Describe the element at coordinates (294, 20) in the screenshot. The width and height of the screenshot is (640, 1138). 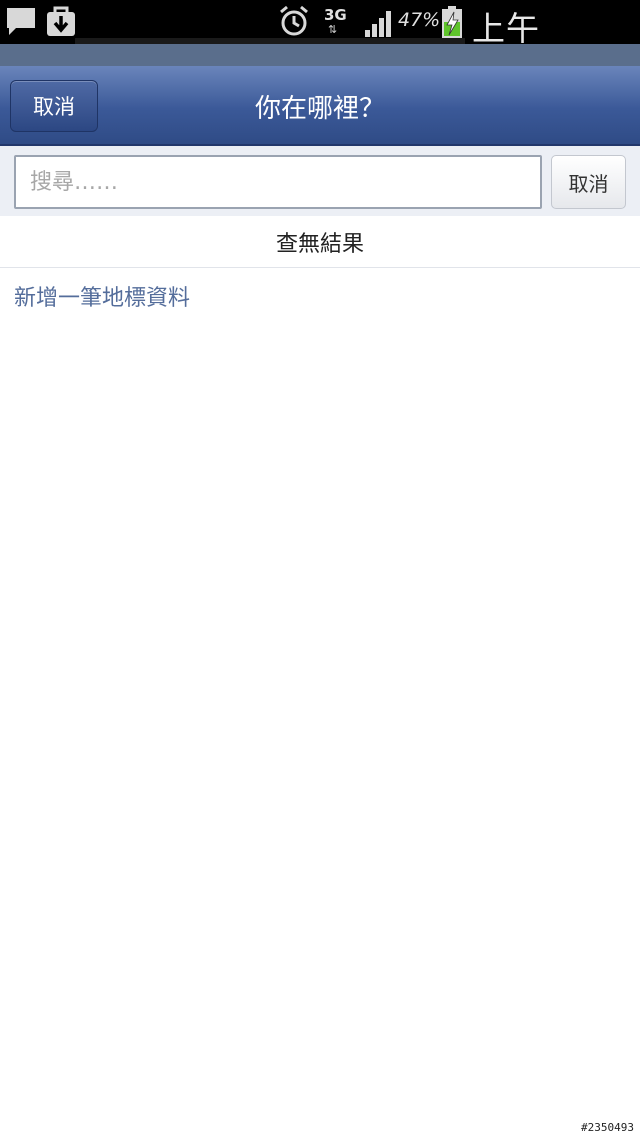
I see `alarm-icon` at that location.